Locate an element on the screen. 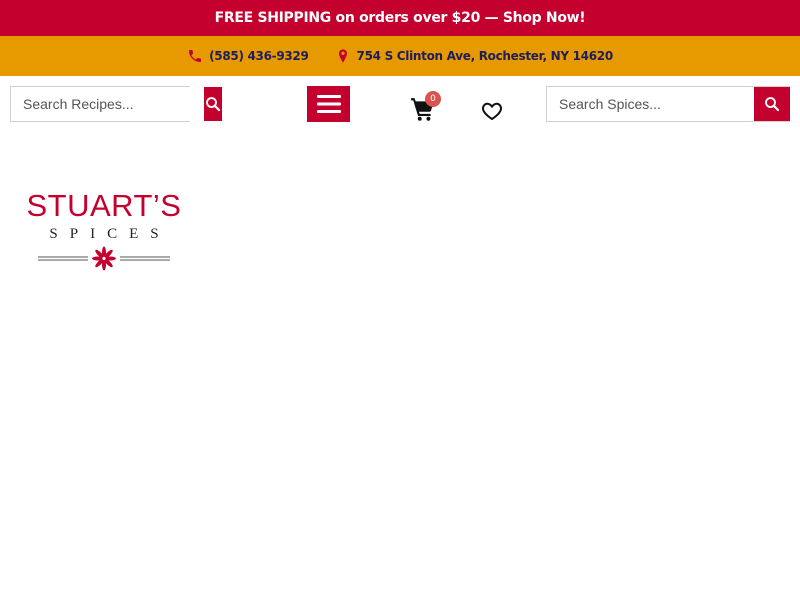  recipe-search is located at coordinates (116, 104).